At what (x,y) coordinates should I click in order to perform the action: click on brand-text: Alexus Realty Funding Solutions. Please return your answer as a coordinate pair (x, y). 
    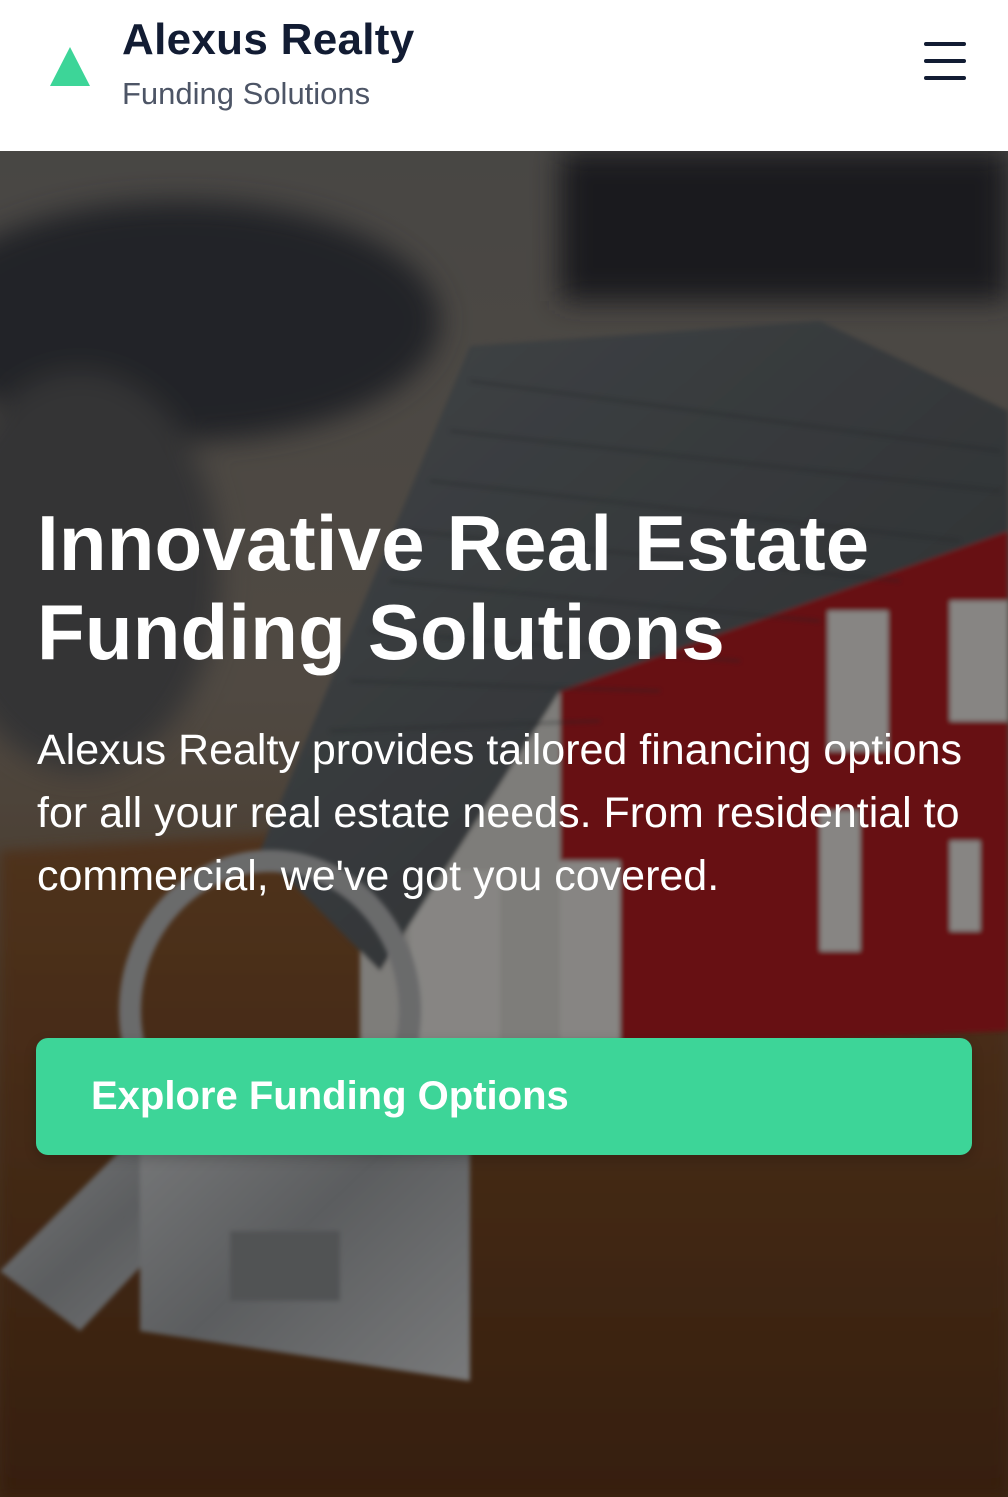
    Looking at the image, I should click on (268, 64).